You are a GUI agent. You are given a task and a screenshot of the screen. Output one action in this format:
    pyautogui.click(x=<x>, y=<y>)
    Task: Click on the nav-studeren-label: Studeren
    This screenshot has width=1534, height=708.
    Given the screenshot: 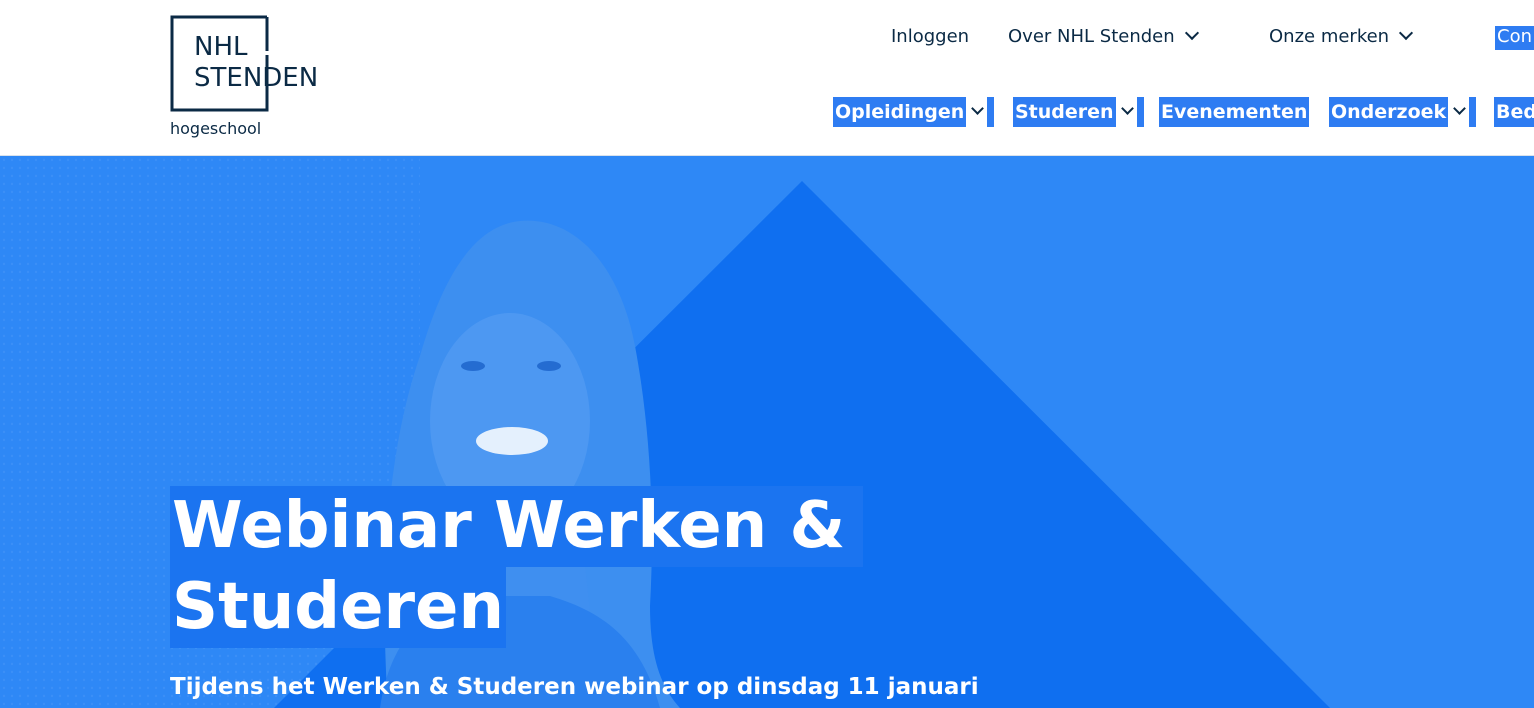 What is the action you would take?
    pyautogui.click(x=1064, y=112)
    